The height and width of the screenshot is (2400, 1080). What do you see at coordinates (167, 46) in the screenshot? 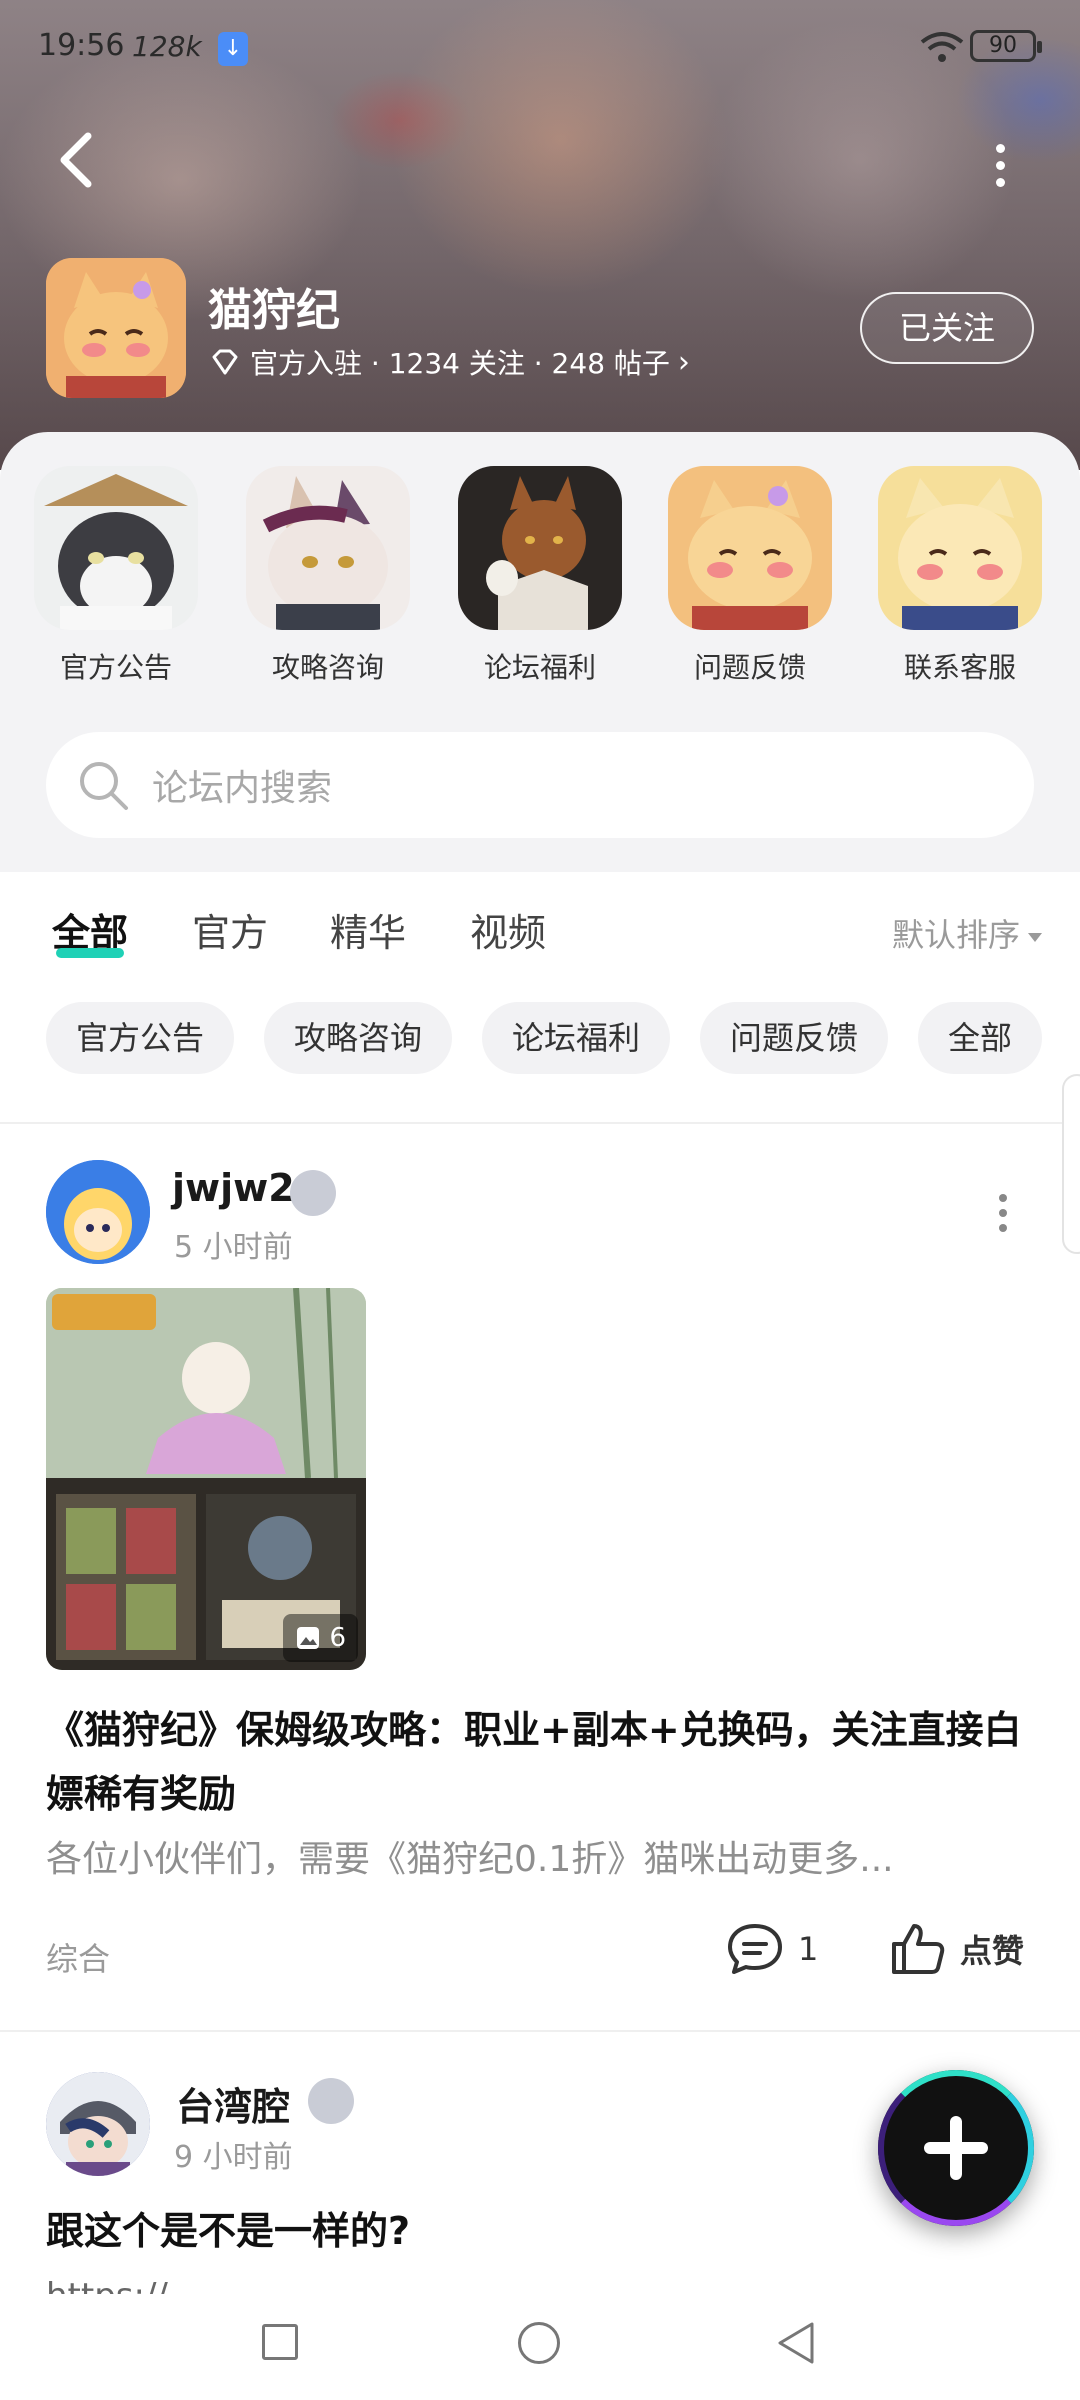
I see `status-speed: 128k` at bounding box center [167, 46].